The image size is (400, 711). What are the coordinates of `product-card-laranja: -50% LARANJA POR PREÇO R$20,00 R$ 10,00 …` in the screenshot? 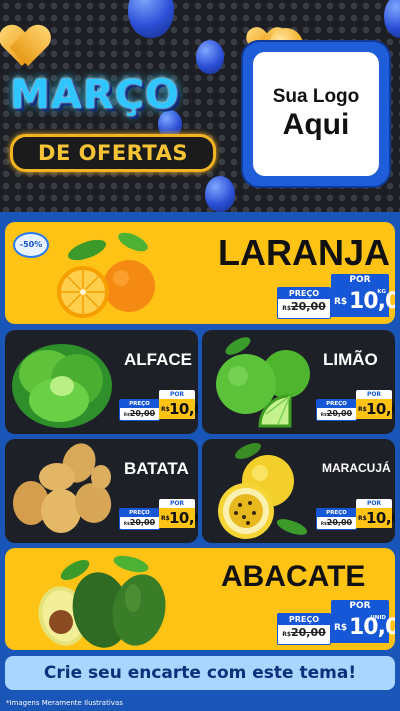 It's located at (200, 273).